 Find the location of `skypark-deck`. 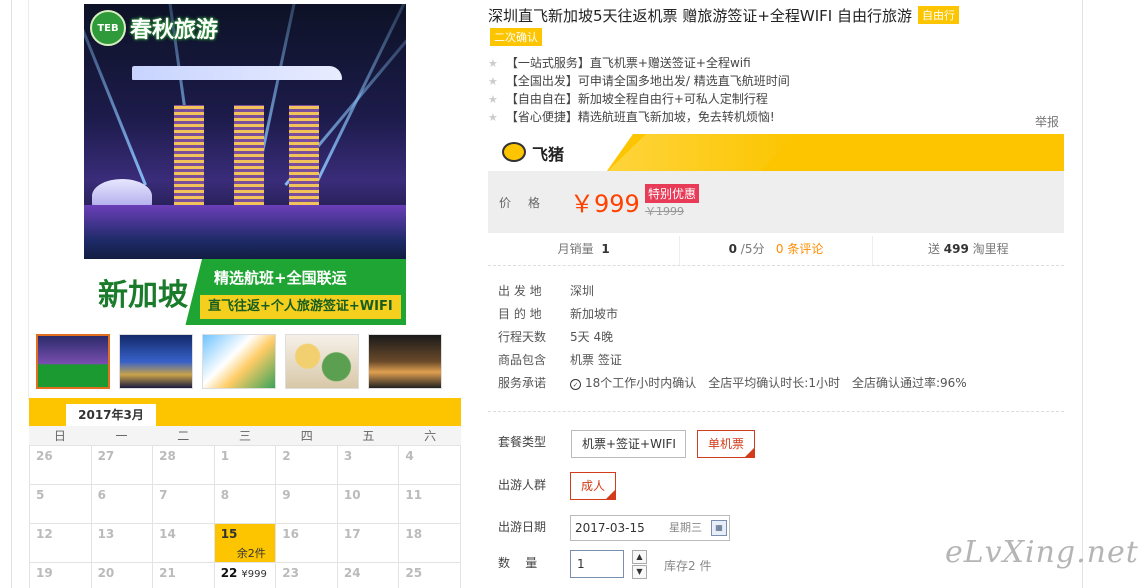

skypark-deck is located at coordinates (237, 73).